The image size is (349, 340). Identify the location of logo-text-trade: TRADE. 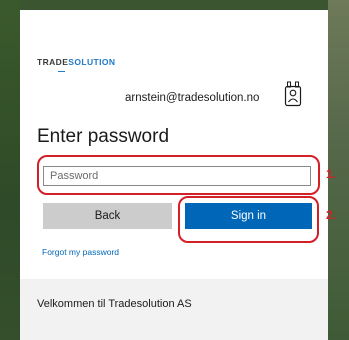
(53, 62).